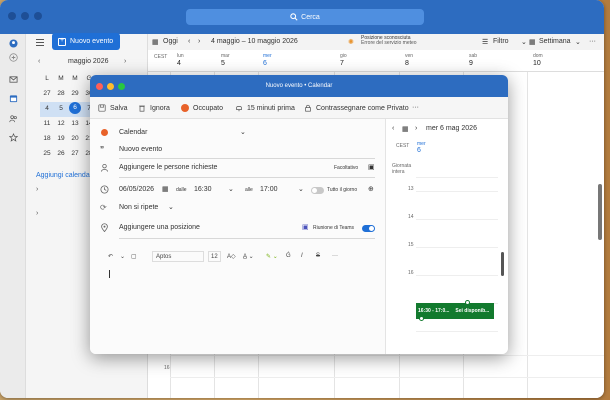  Describe the element at coordinates (25, 16) in the screenshot. I see `minimize-window-button` at that location.